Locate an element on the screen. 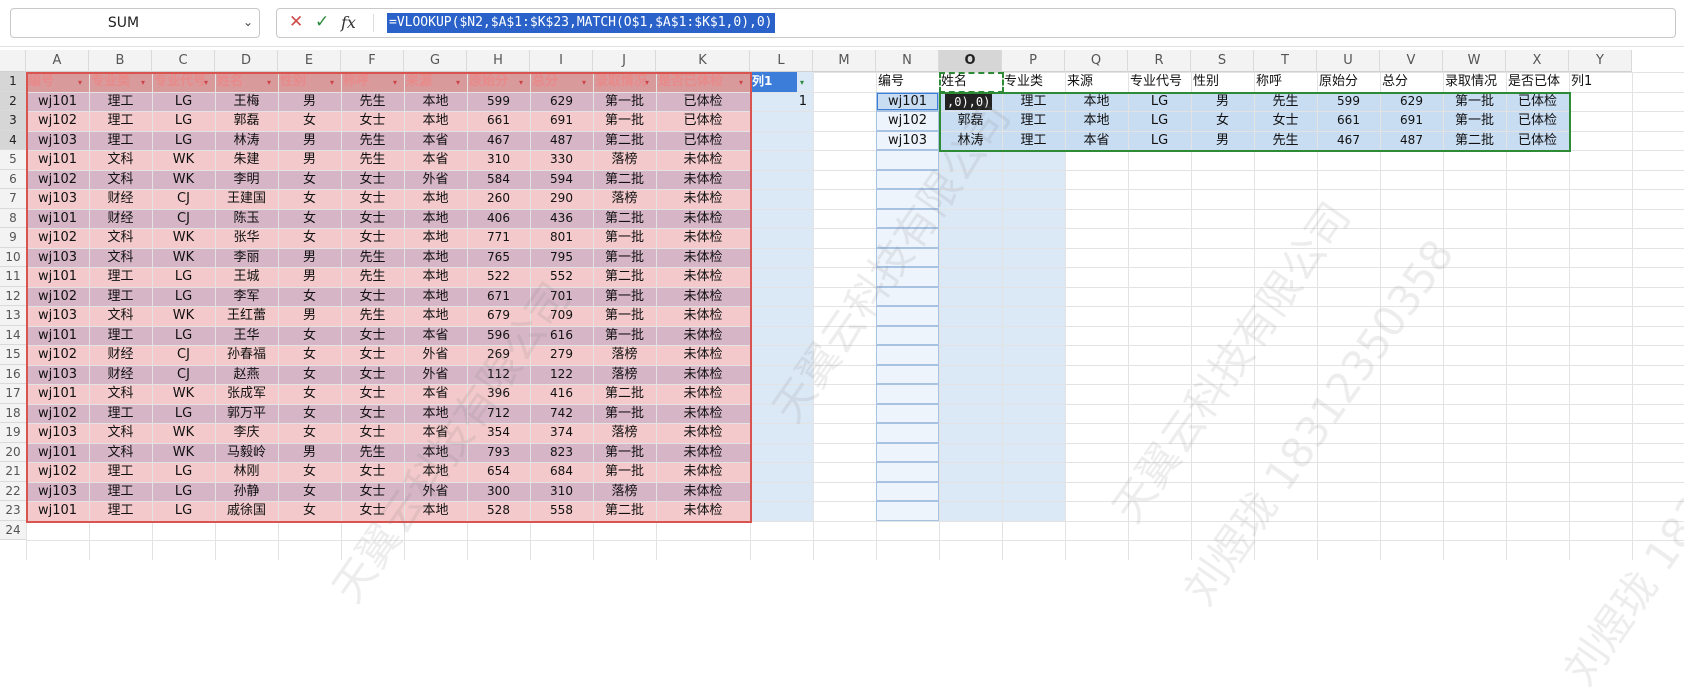 The image size is (1684, 695). row-header-17: 17 is located at coordinates (13, 394).